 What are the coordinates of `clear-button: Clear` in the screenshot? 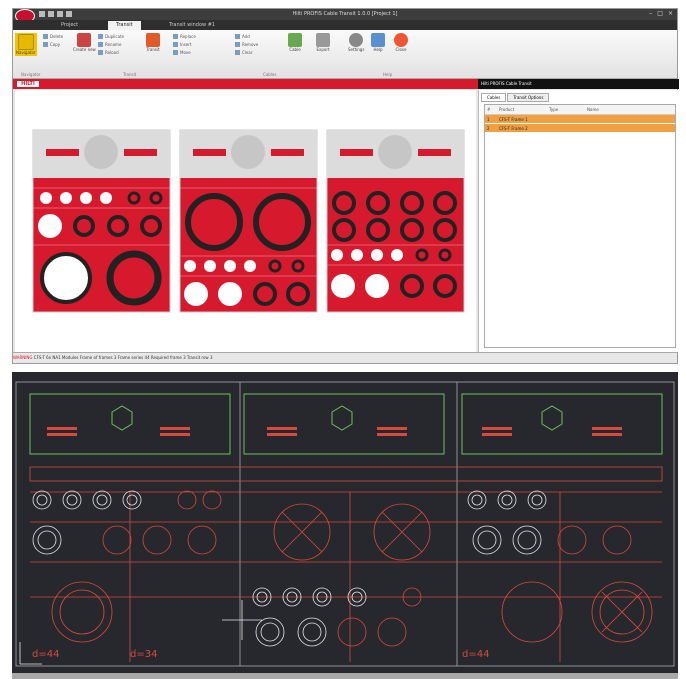 It's located at (243, 52).